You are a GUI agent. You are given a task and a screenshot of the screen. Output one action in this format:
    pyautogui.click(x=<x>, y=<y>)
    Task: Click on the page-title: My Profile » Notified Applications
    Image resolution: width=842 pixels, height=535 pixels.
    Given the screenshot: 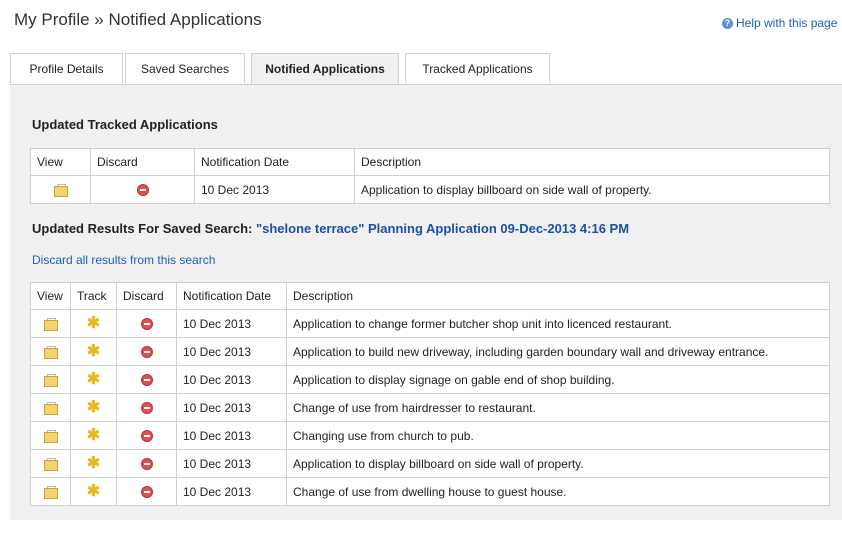 What is the action you would take?
    pyautogui.click(x=138, y=19)
    